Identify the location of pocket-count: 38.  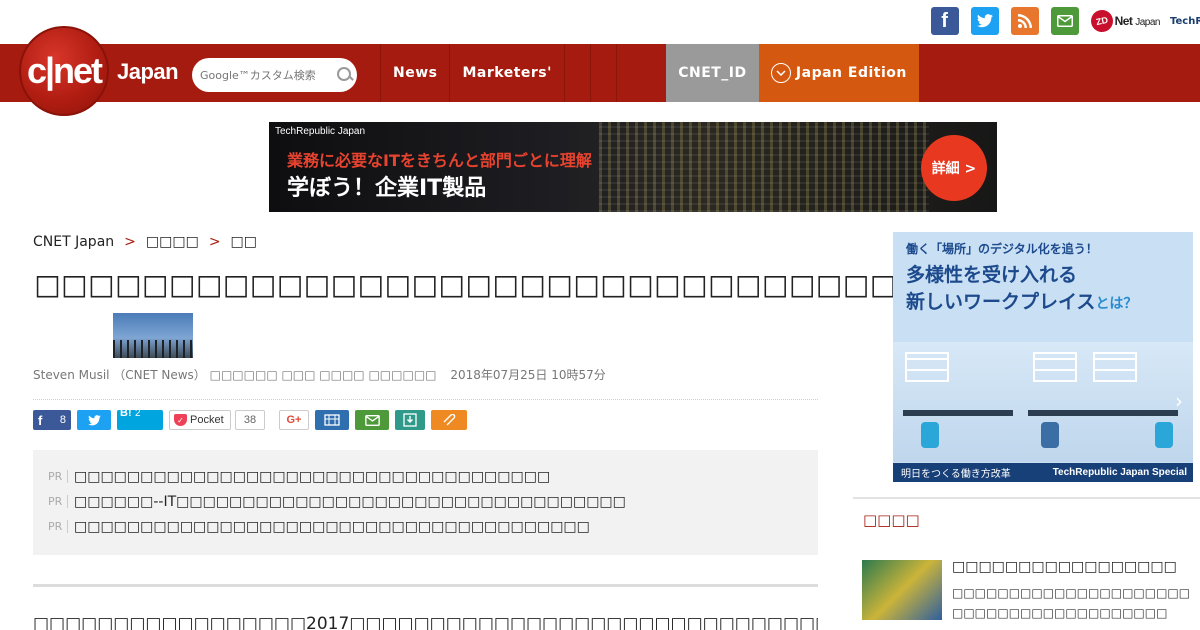
(250, 420).